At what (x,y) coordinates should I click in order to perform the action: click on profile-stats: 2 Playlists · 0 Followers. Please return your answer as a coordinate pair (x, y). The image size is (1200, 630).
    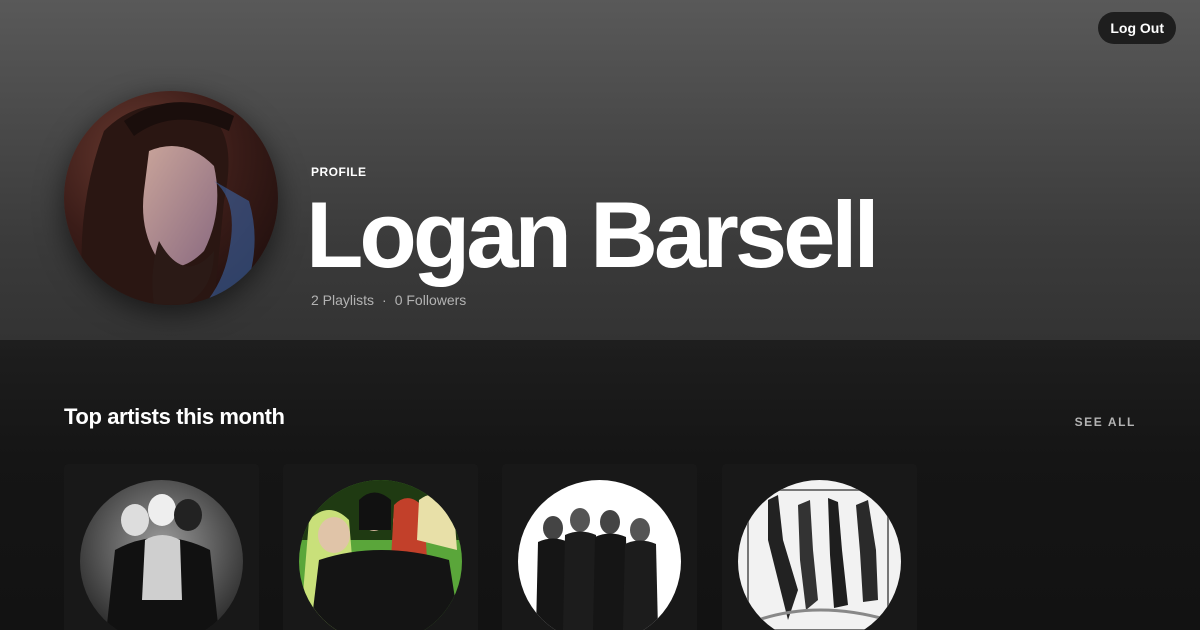
    Looking at the image, I should click on (388, 300).